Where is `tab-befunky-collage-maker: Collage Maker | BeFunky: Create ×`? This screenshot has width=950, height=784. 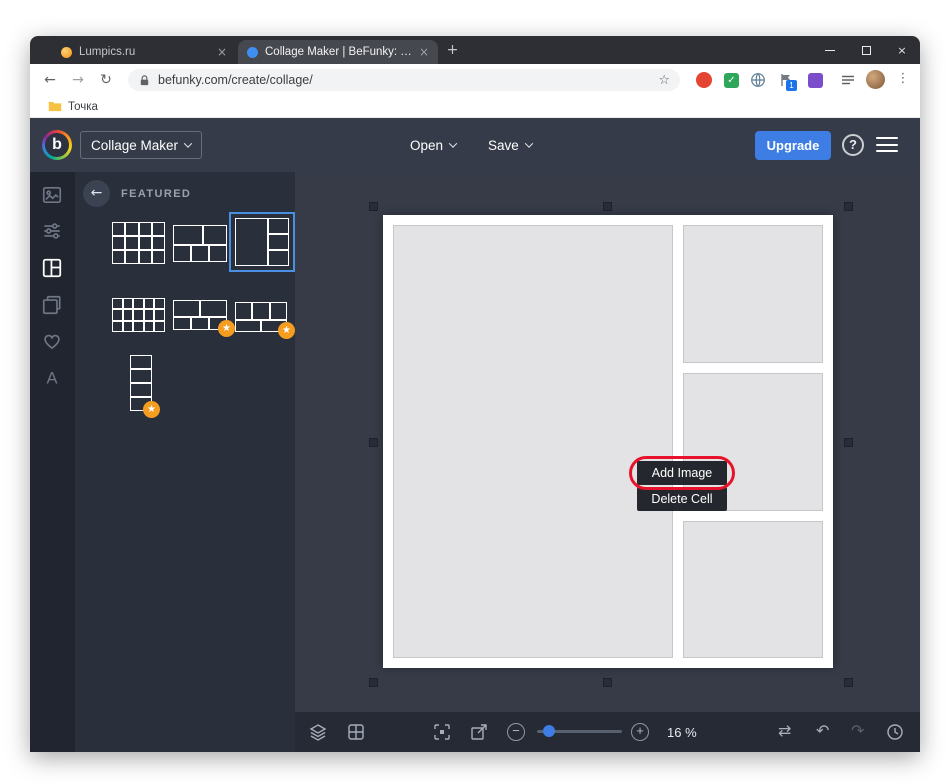
tab-befunky-collage-maker: Collage Maker | BeFunky: Create × is located at coordinates (338, 52).